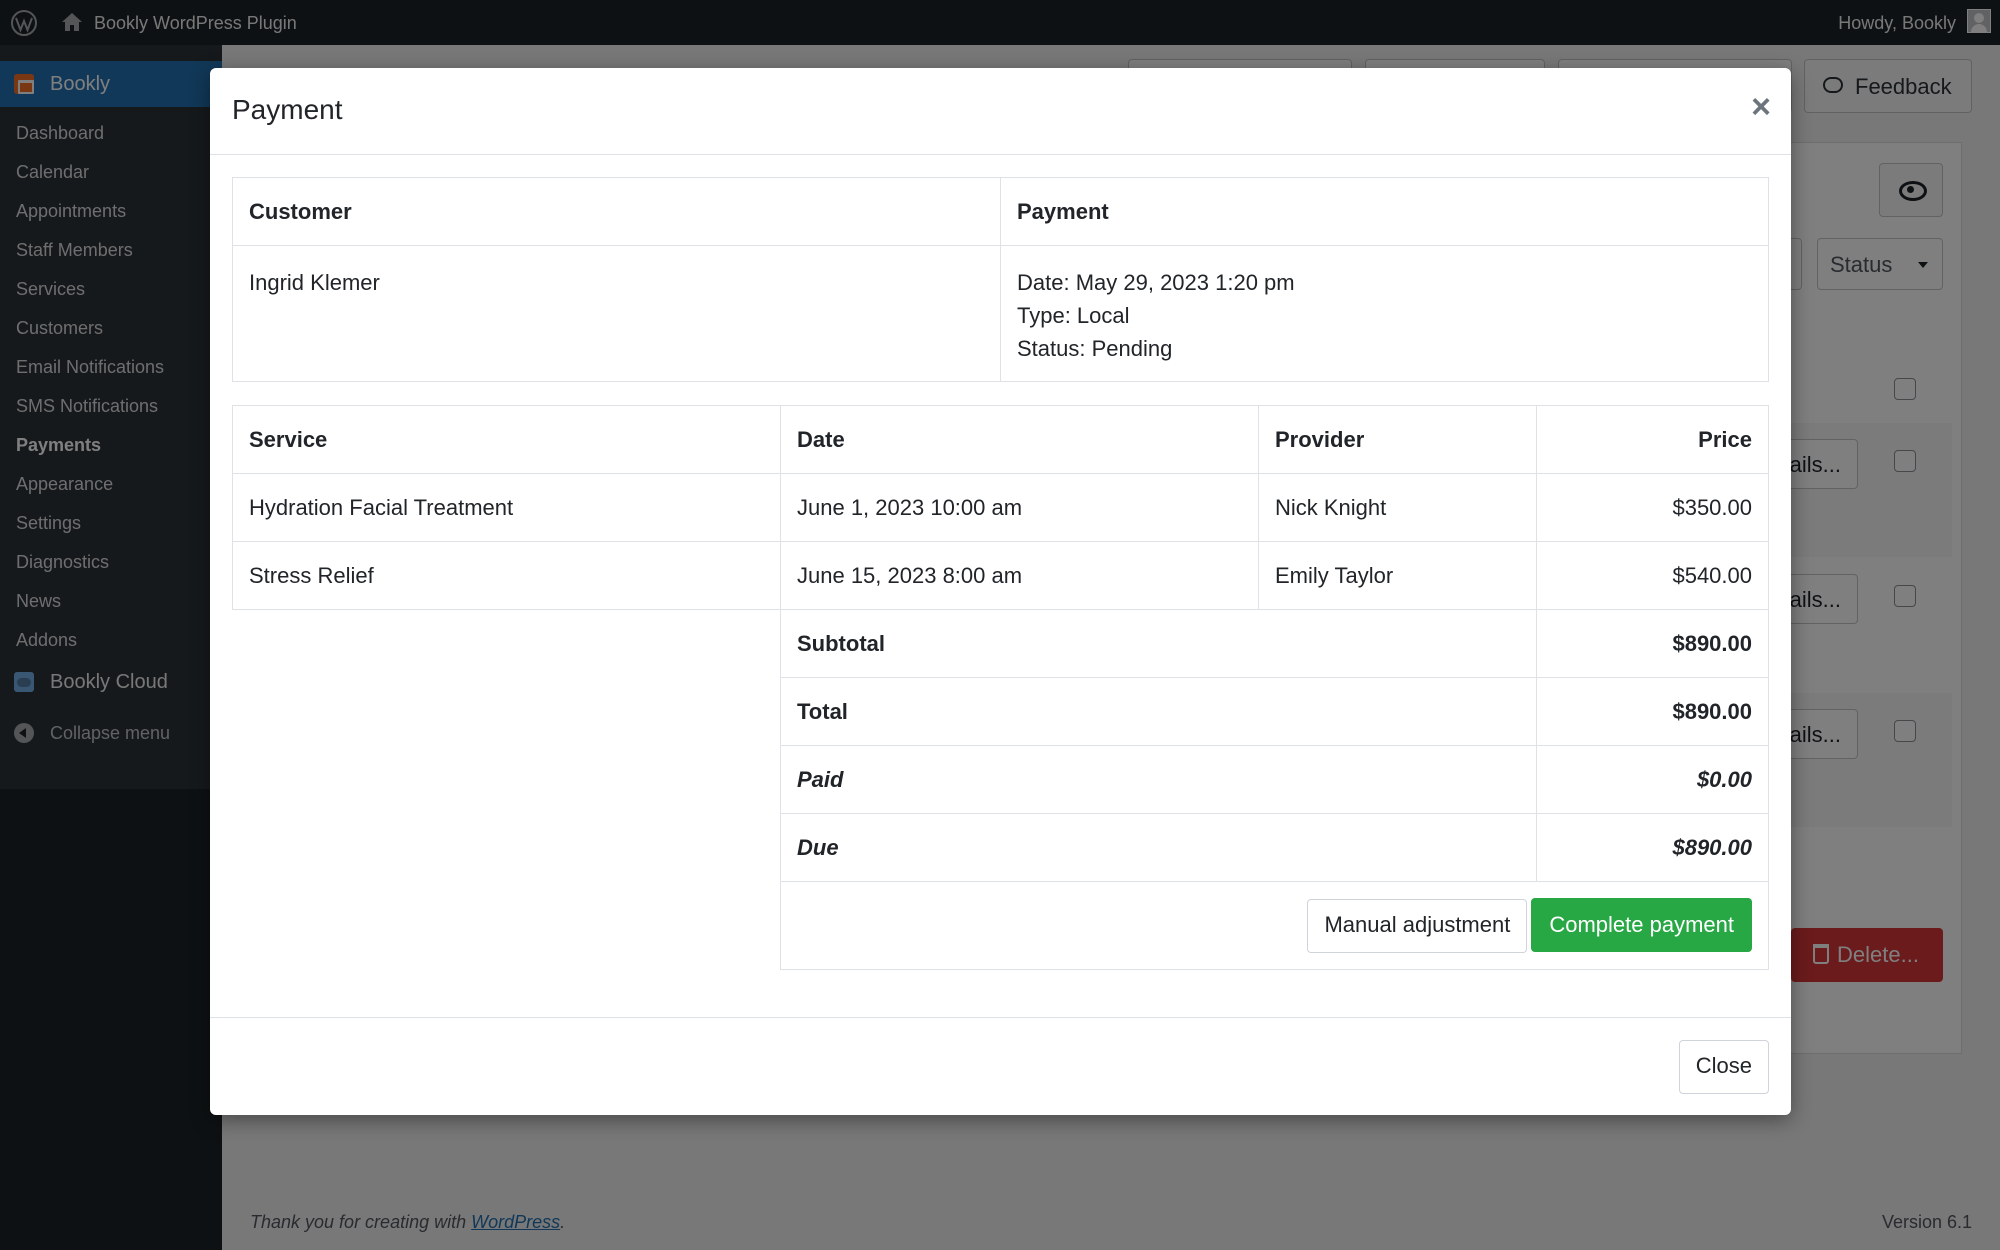 This screenshot has width=2000, height=1250. I want to click on service-cell: Hydration Facial Treatment, so click(506, 507).